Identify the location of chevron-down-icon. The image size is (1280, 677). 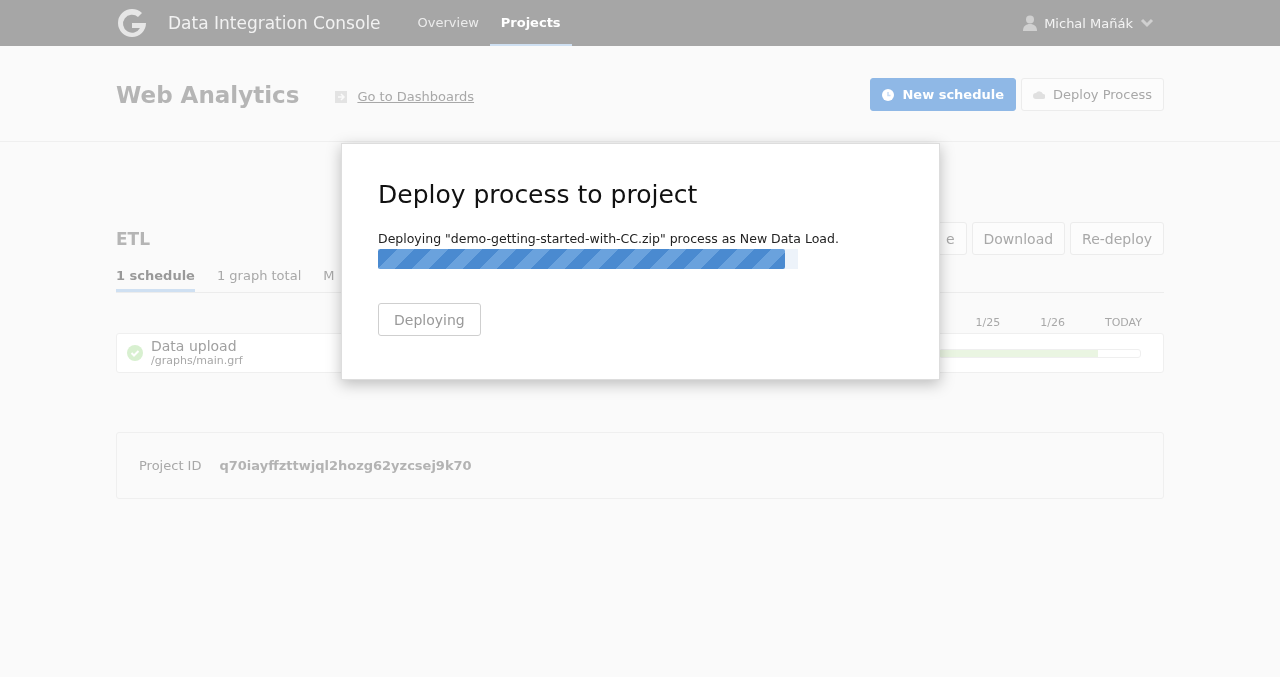
(1147, 23).